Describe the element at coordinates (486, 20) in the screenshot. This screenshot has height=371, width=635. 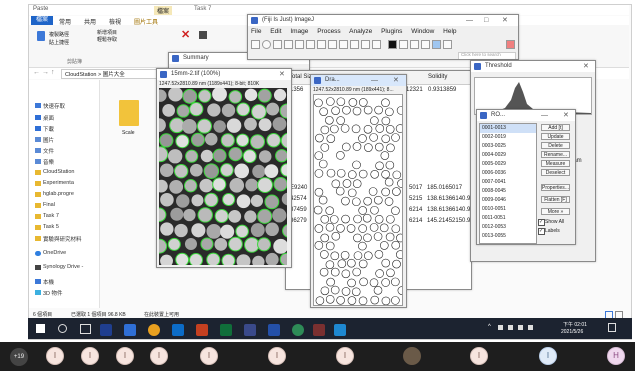
I see `imagej-maximize-button: □` at that location.